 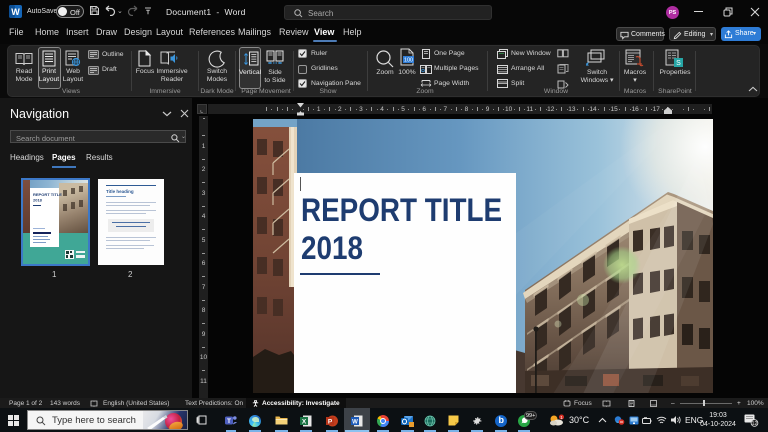 I want to click on svg-text: P, so click(x=330, y=421).